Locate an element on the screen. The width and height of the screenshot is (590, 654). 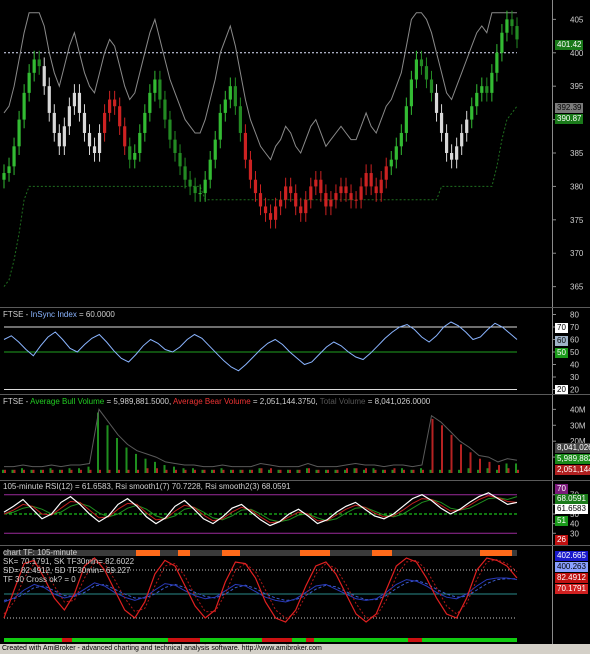
last-price-badge: 401.42 is located at coordinates (569, 45).